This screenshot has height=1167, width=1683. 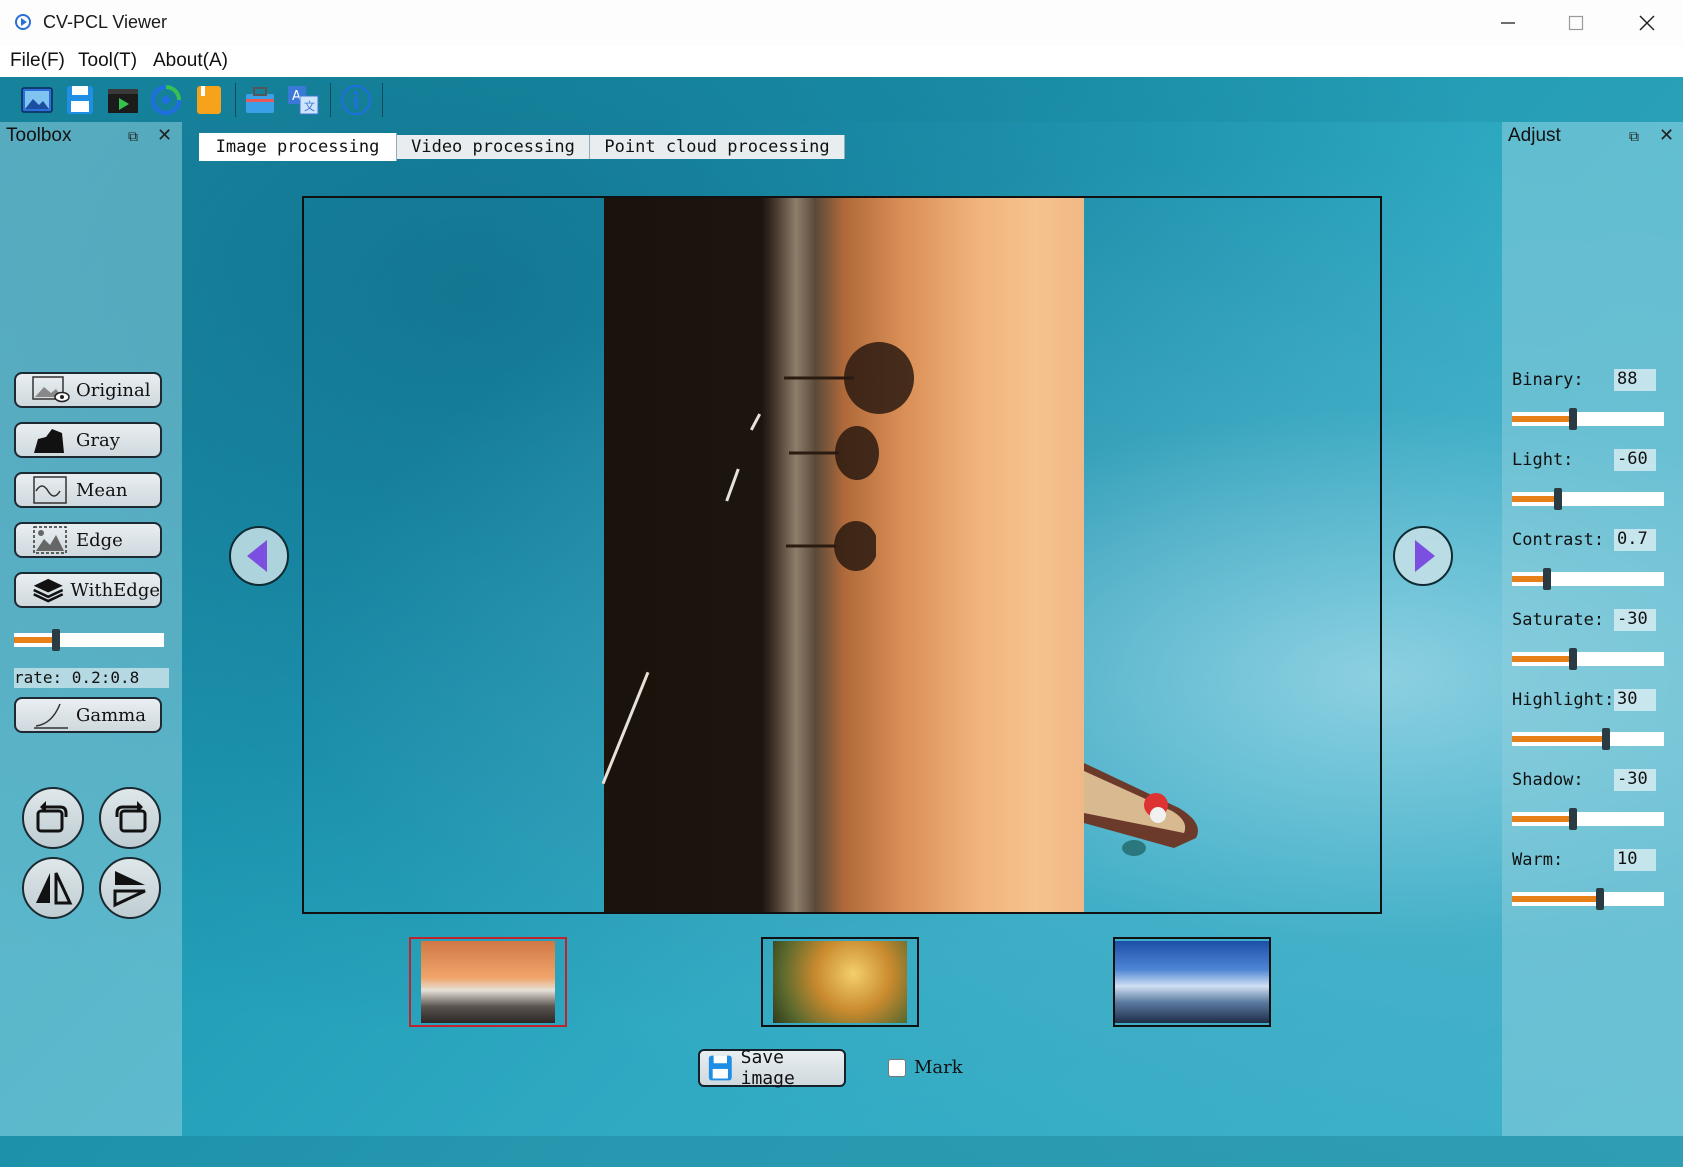 I want to click on adjust-title: Adjust, so click(x=1534, y=135).